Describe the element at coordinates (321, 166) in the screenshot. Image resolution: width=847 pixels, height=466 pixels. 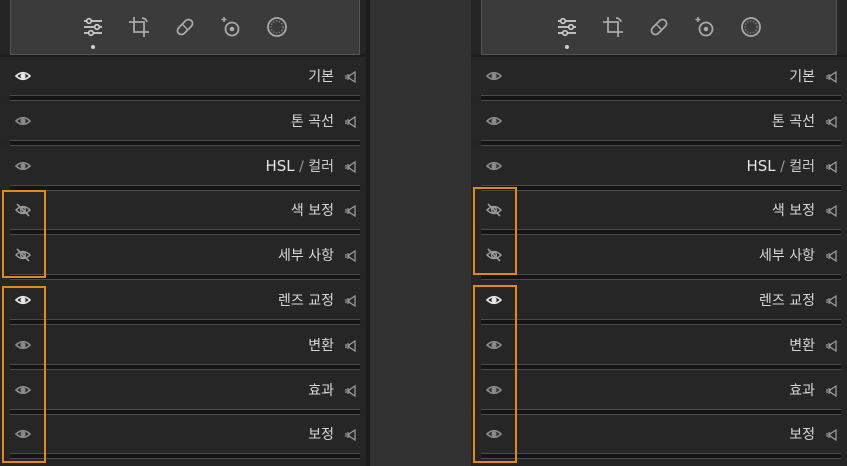
I see `section-label-color: 컬러` at that location.